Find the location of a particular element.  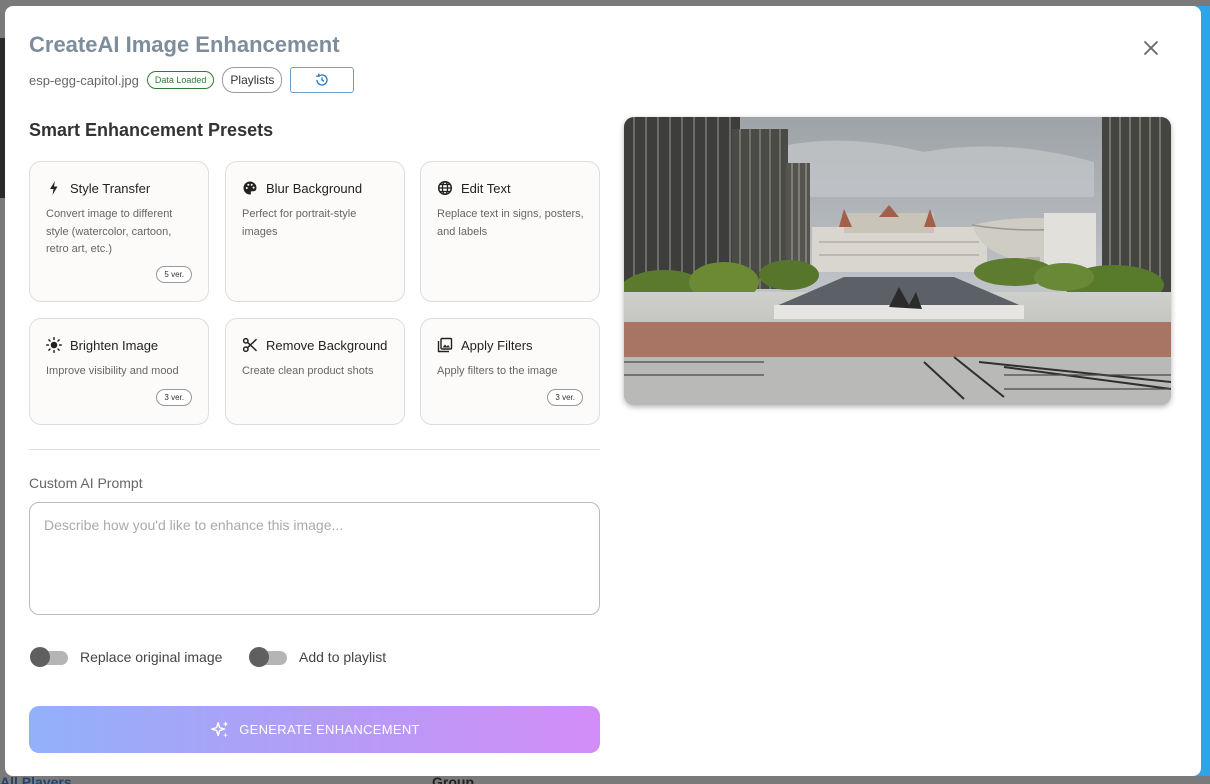

preset-description: Improve visibility and mood is located at coordinates (112, 371).